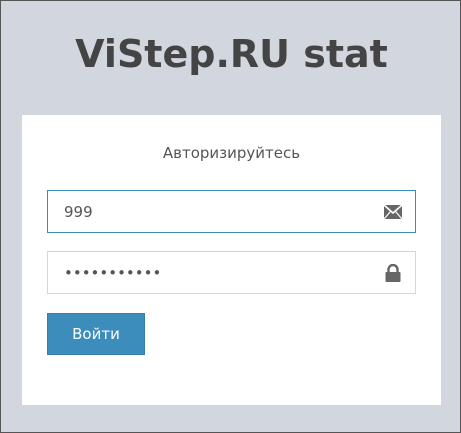 This screenshot has height=433, width=461. Describe the element at coordinates (393, 212) in the screenshot. I see `envelope-icon` at that location.